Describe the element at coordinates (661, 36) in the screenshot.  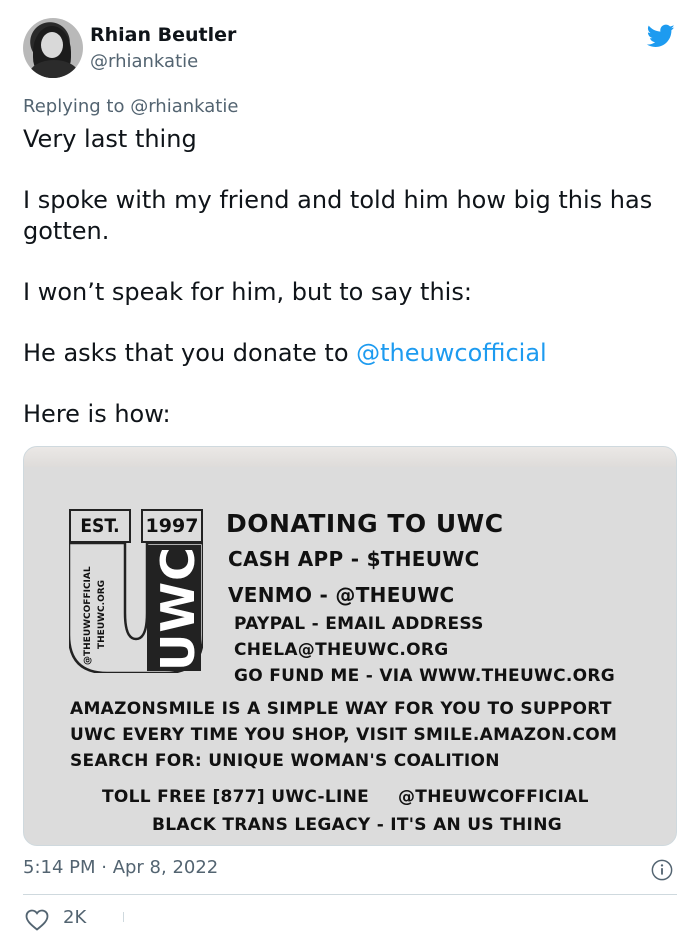
I see `twitter-bird-icon` at that location.